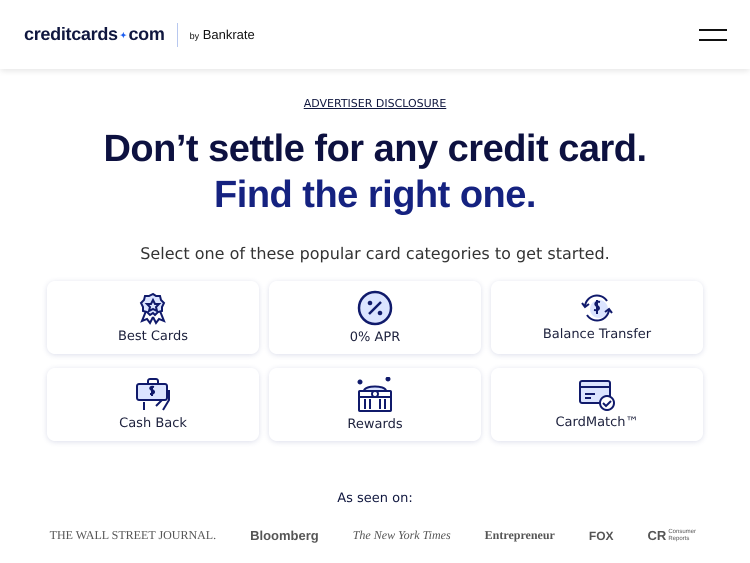 The image size is (750, 563). I want to click on dollar-exchange-icon, so click(597, 308).